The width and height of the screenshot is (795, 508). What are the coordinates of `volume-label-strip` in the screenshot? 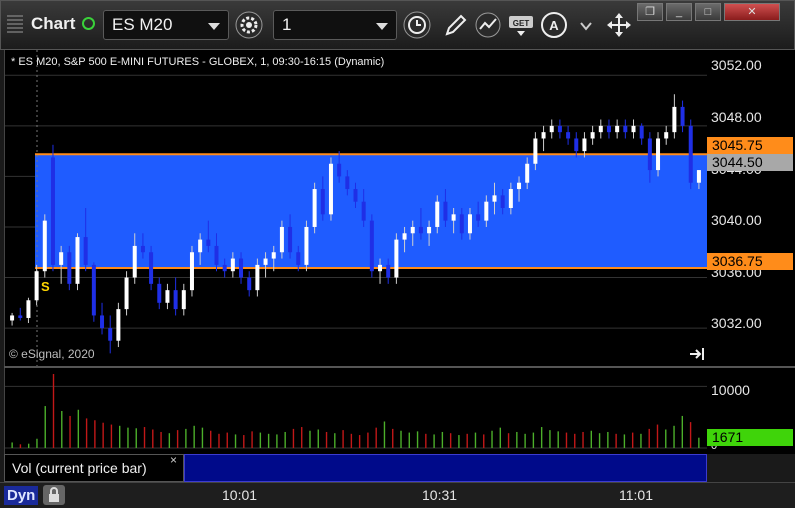 It's located at (445, 468).